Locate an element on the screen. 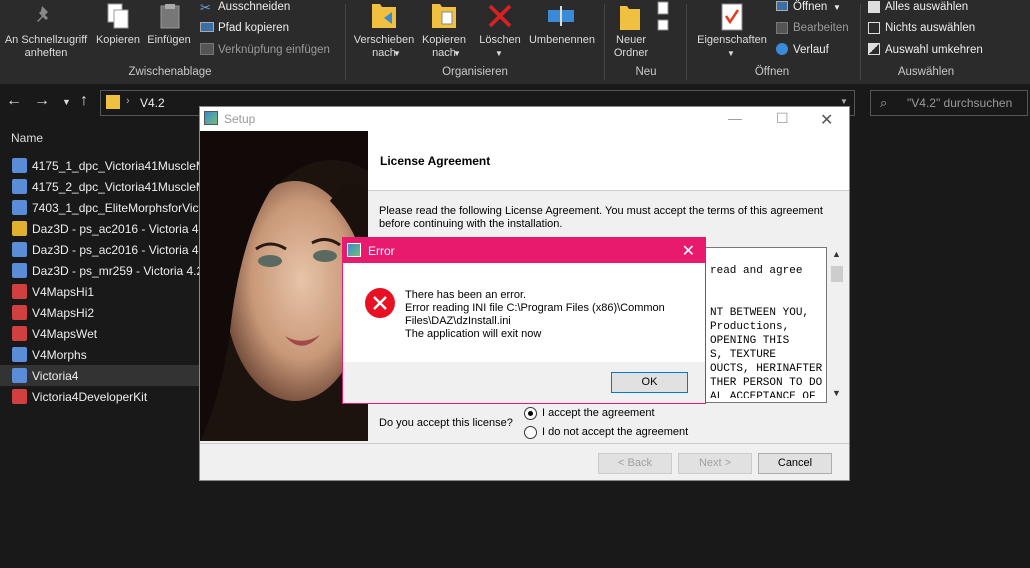  breadcrumb-current: V4.2 is located at coordinates (152, 103).